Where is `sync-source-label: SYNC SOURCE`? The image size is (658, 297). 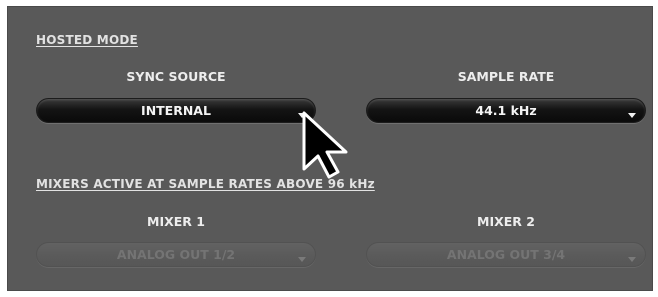
sync-source-label: SYNC SOURCE is located at coordinates (176, 76).